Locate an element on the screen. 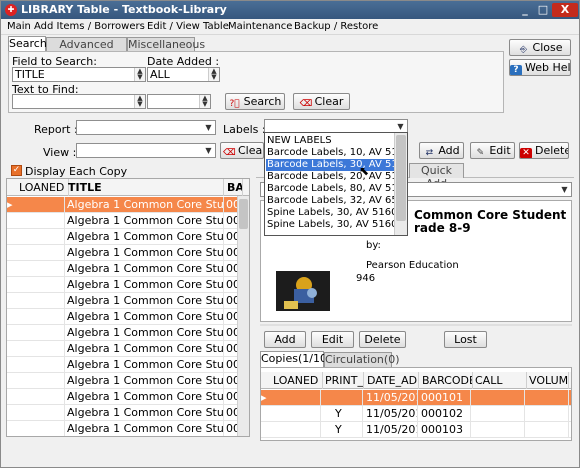 The width and height of the screenshot is (580, 468). dropdown-option: Barcode Labels, 10, AV 5163 is located at coordinates (330, 153).